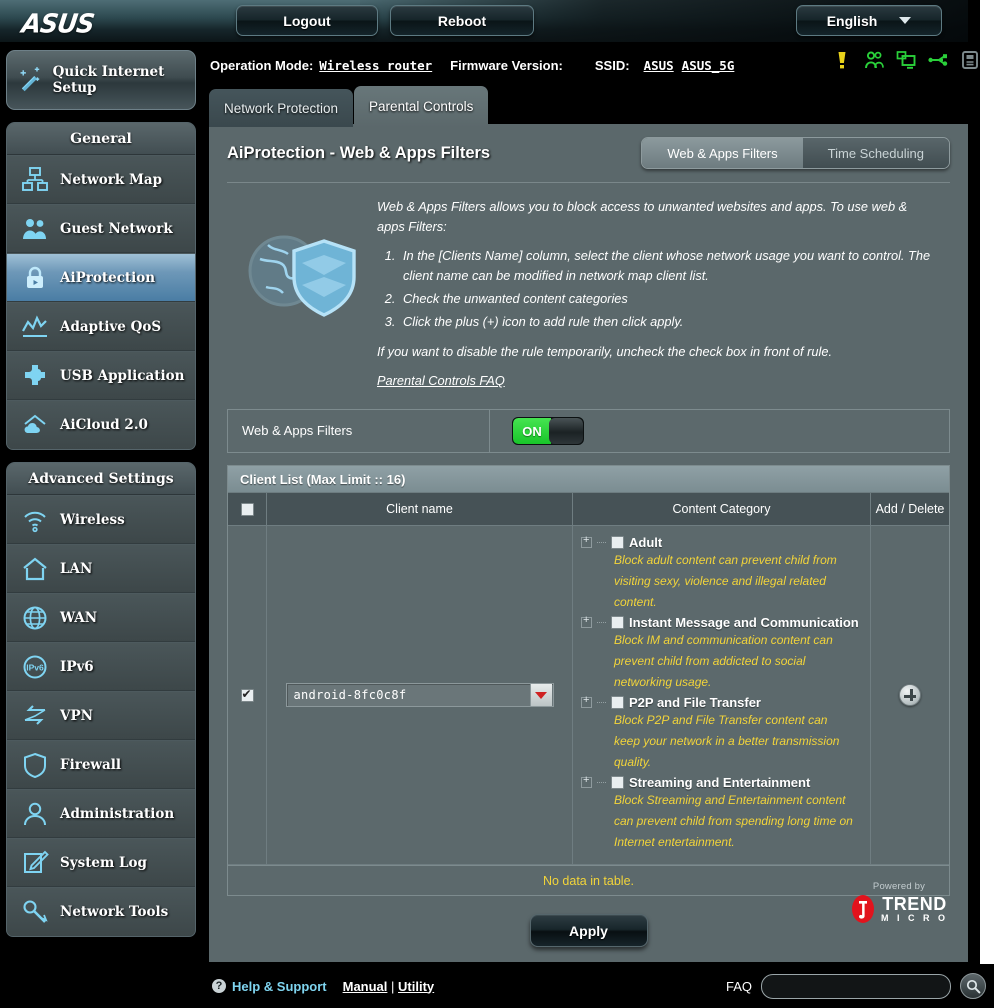 The image size is (994, 1008). Describe the element at coordinates (101, 375) in the screenshot. I see `sidebar-item-usb-application: USB Application` at that location.